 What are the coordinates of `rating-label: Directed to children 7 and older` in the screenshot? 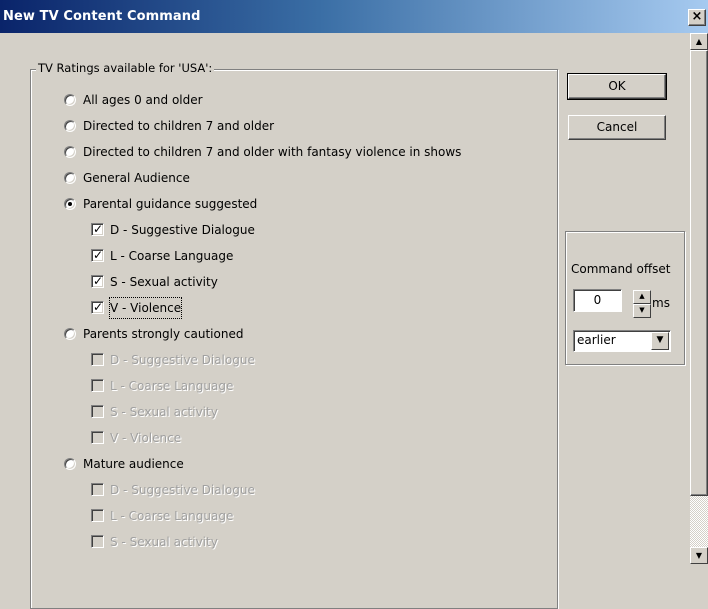 It's located at (179, 126).